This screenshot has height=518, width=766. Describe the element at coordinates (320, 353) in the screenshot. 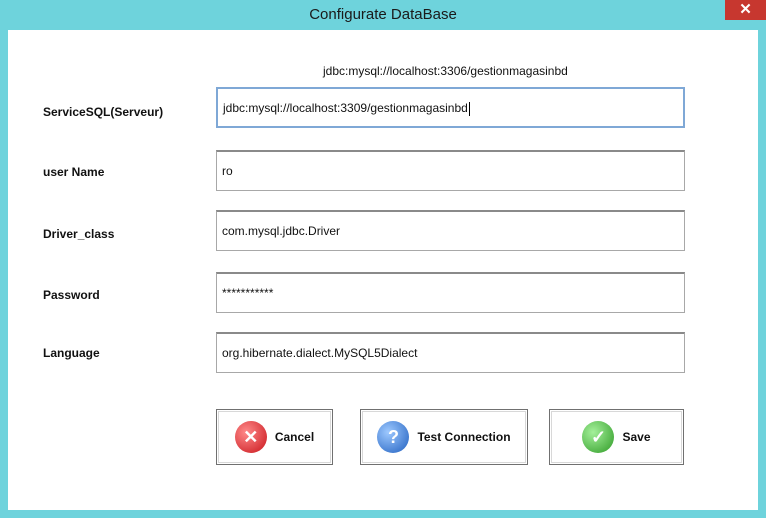

I see `language-value: org.hibernate.dialect.MySQL5Dialect` at that location.